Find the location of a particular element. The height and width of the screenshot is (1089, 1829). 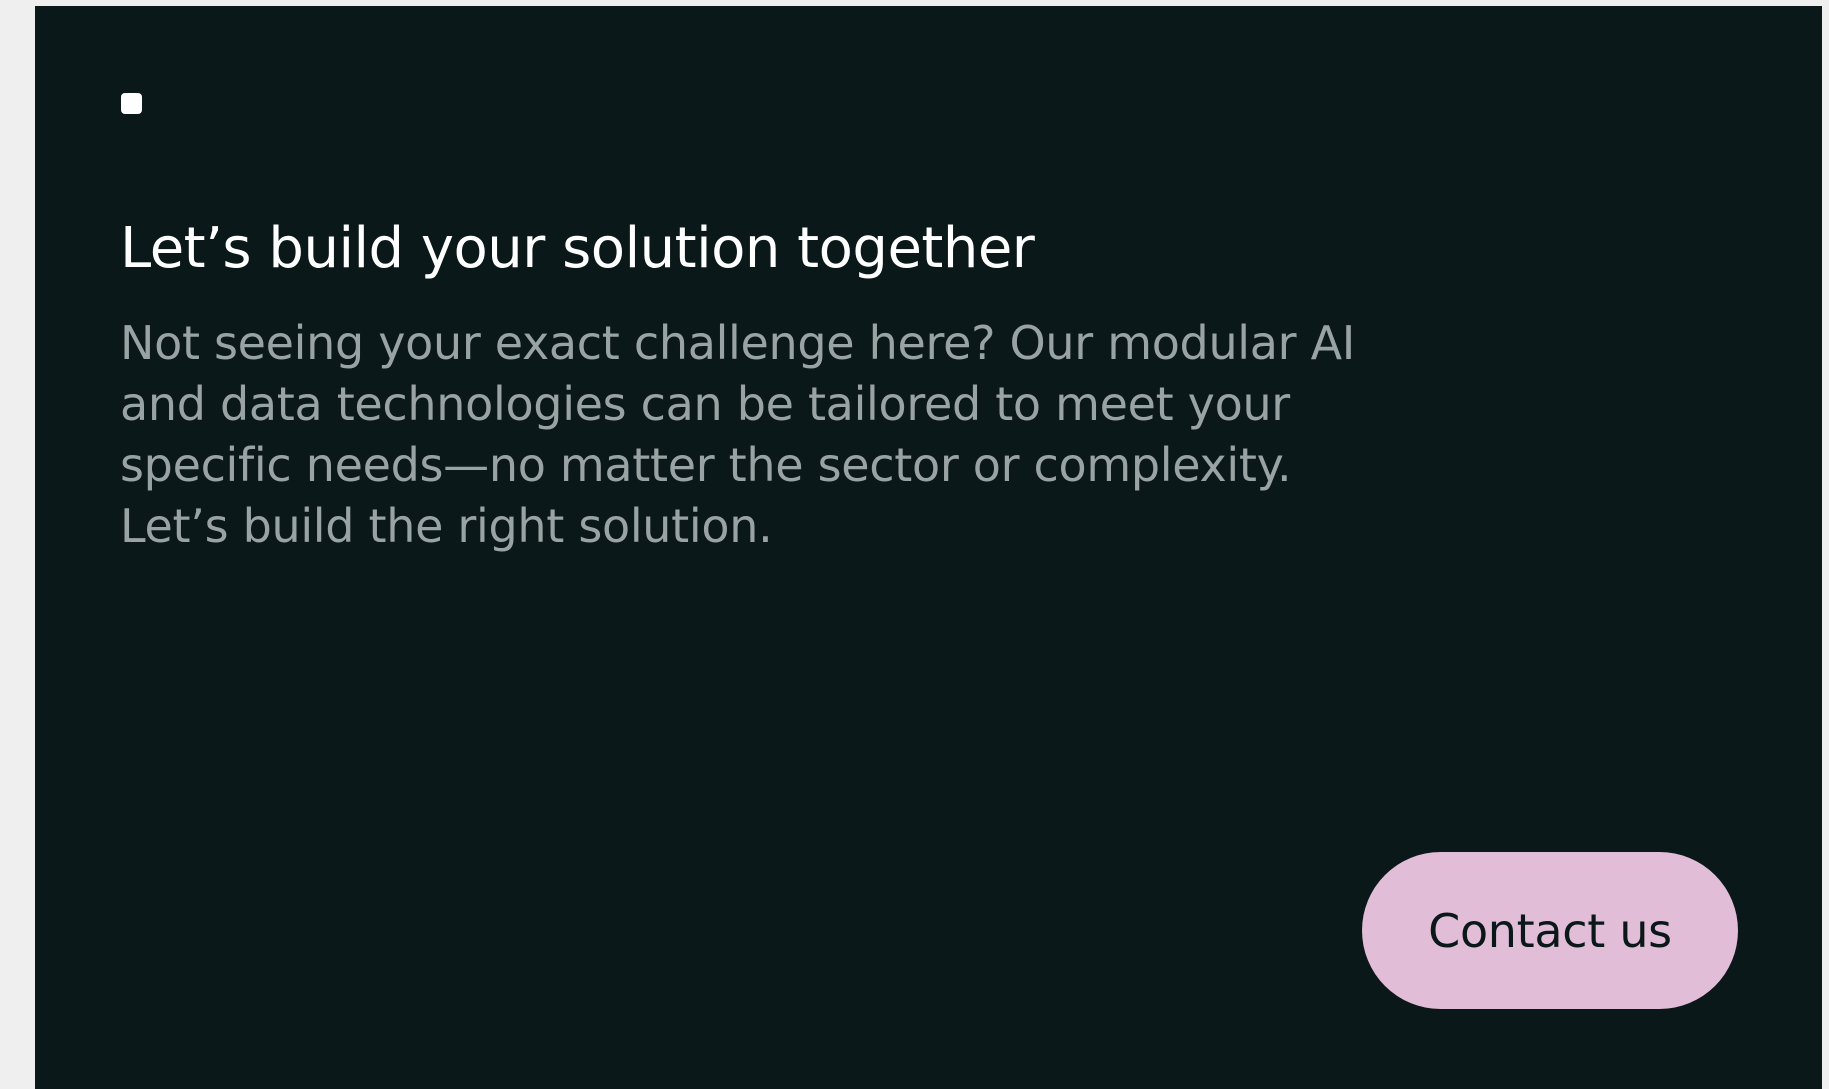

section-heading: Let’s build your solution together is located at coordinates (577, 248).